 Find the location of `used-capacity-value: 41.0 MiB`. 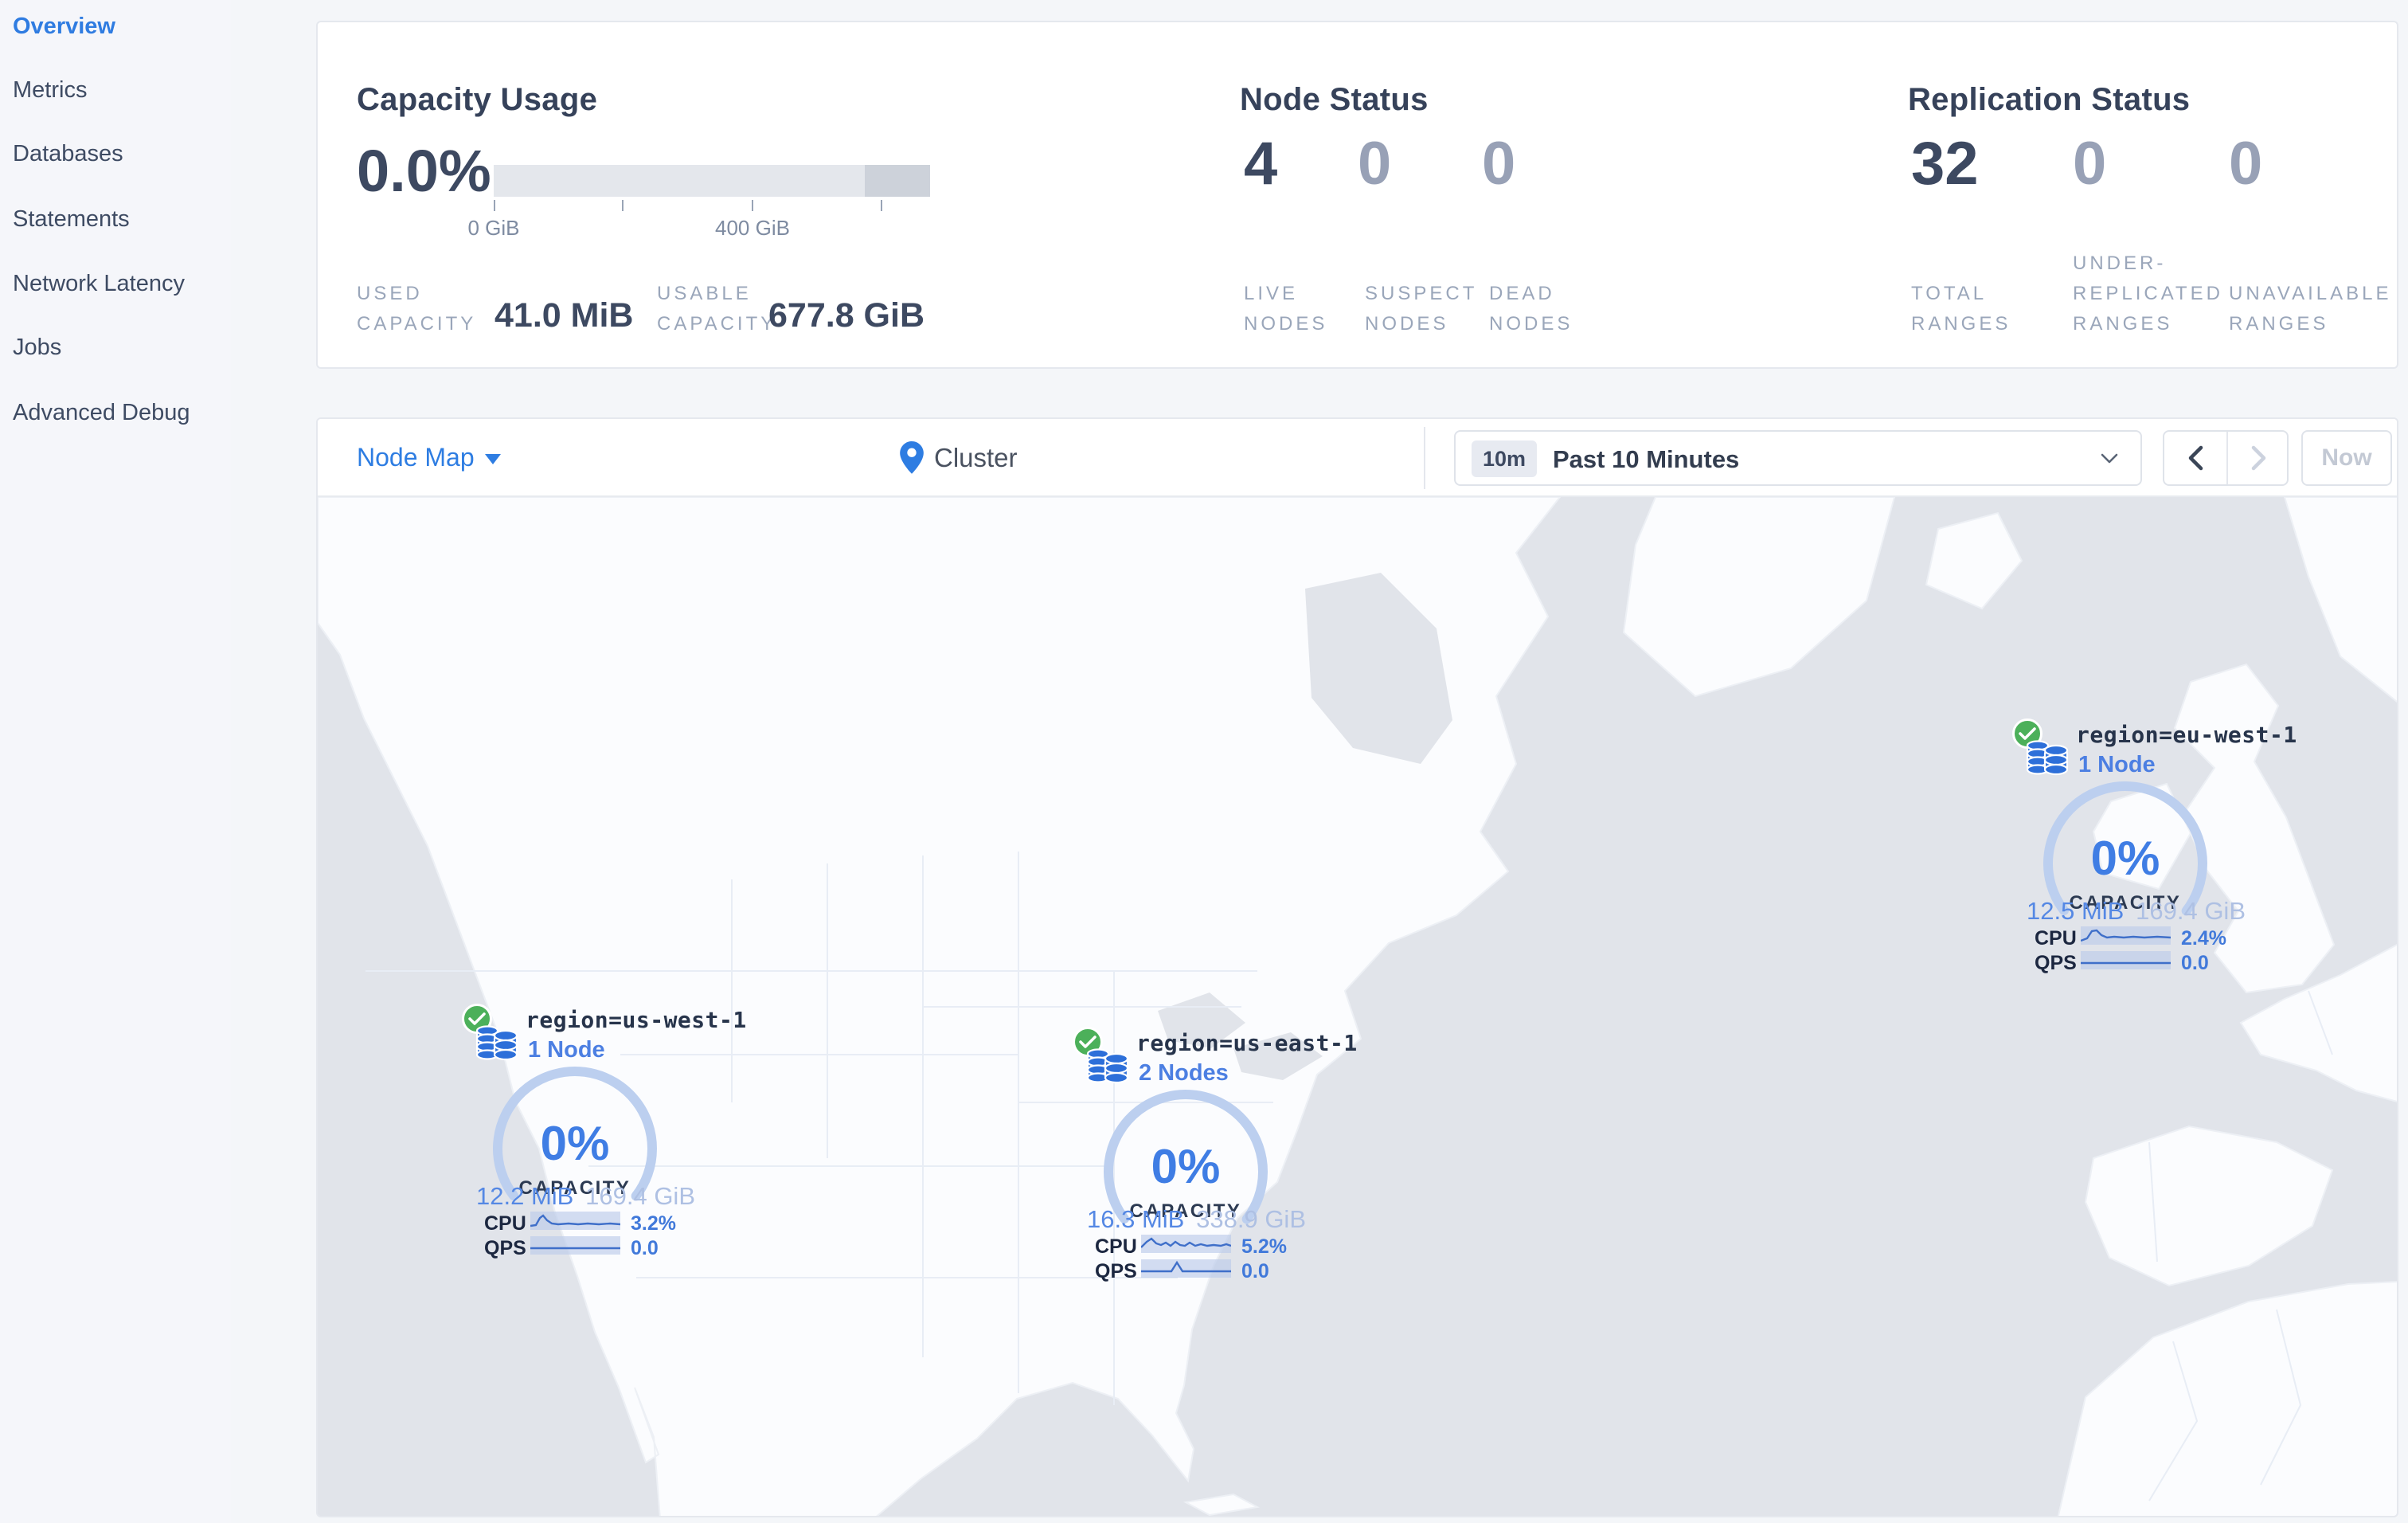

used-capacity-value: 41.0 MiB is located at coordinates (564, 315).